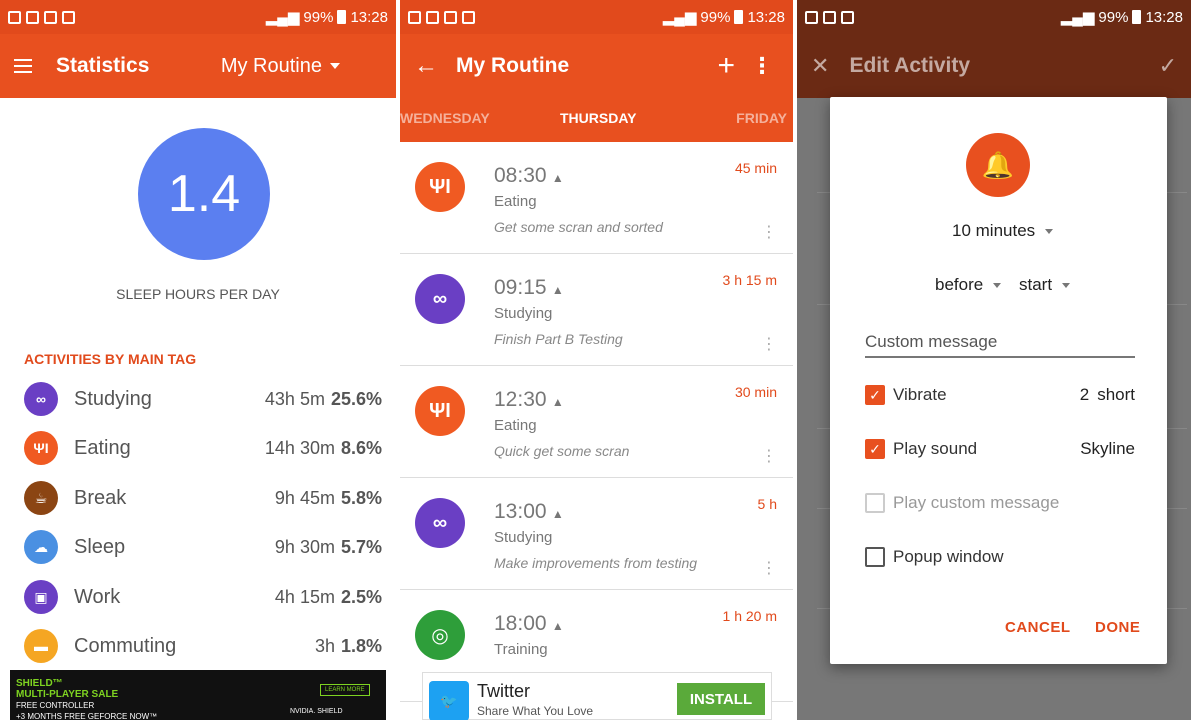 The width and height of the screenshot is (1191, 720). What do you see at coordinates (204, 194) in the screenshot?
I see `sleep-hours-circle: 1.4` at bounding box center [204, 194].